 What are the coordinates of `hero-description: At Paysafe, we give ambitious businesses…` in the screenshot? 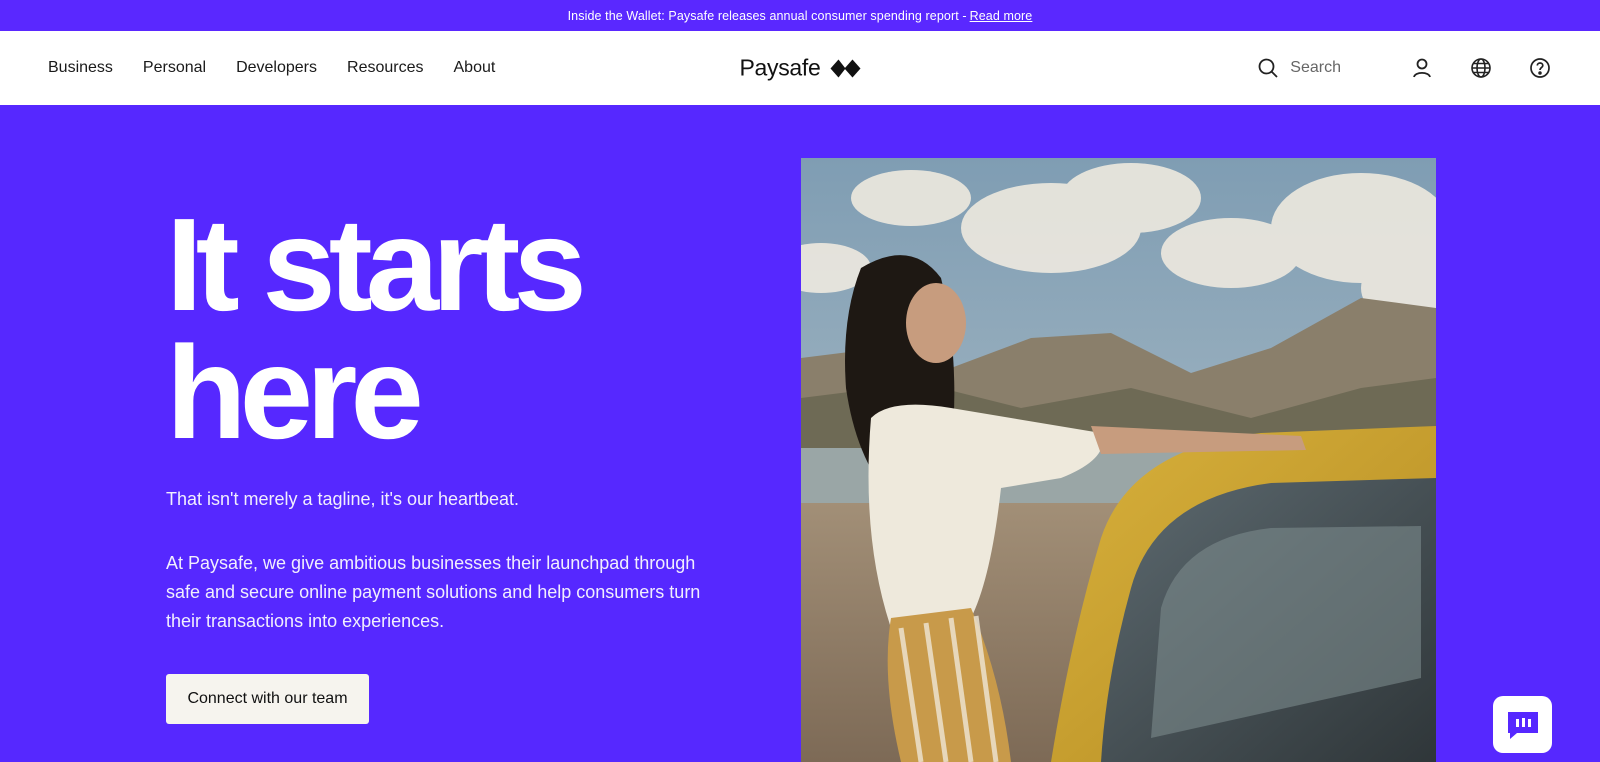 It's located at (433, 592).